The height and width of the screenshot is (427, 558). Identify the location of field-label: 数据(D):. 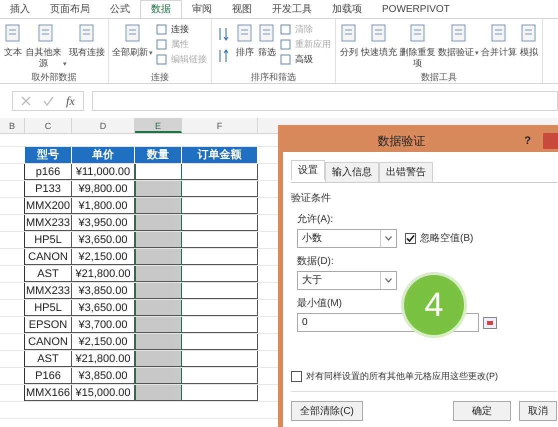
(316, 262).